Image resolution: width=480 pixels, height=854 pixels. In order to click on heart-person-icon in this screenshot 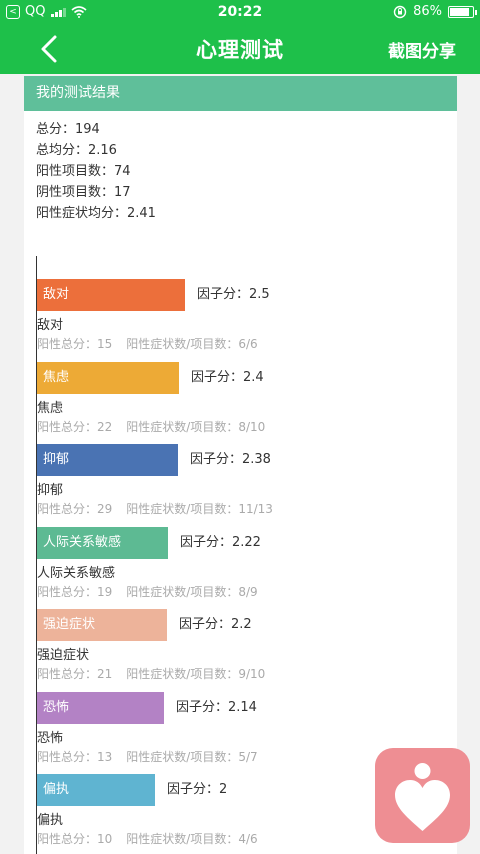, I will do `click(422, 797)`.